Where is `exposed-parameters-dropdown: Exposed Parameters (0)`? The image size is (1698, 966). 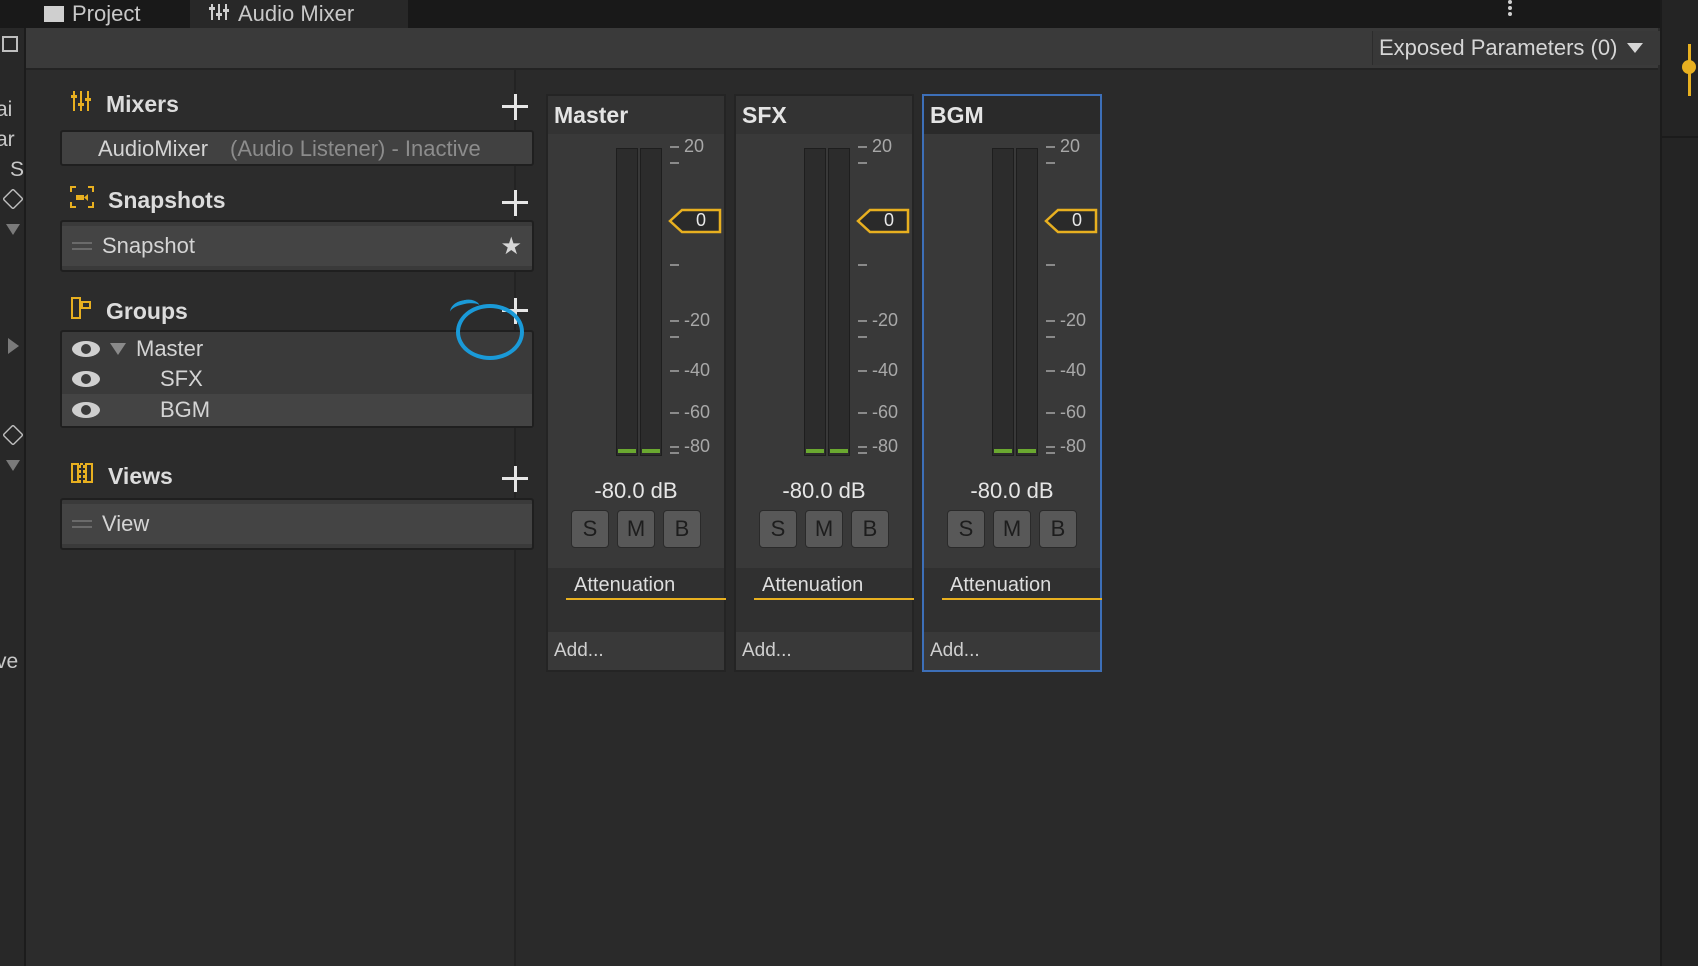 exposed-parameters-dropdown: Exposed Parameters (0) is located at coordinates (1525, 48).